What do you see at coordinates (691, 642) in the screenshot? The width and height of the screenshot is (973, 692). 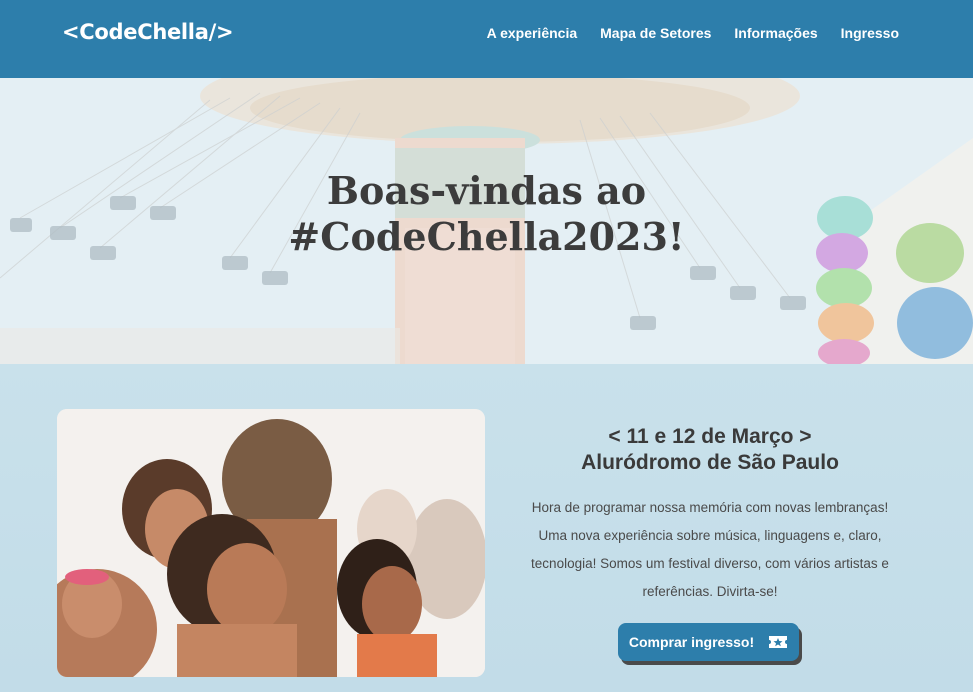 I see `buy-ticket-label: Comprar ingresso!` at bounding box center [691, 642].